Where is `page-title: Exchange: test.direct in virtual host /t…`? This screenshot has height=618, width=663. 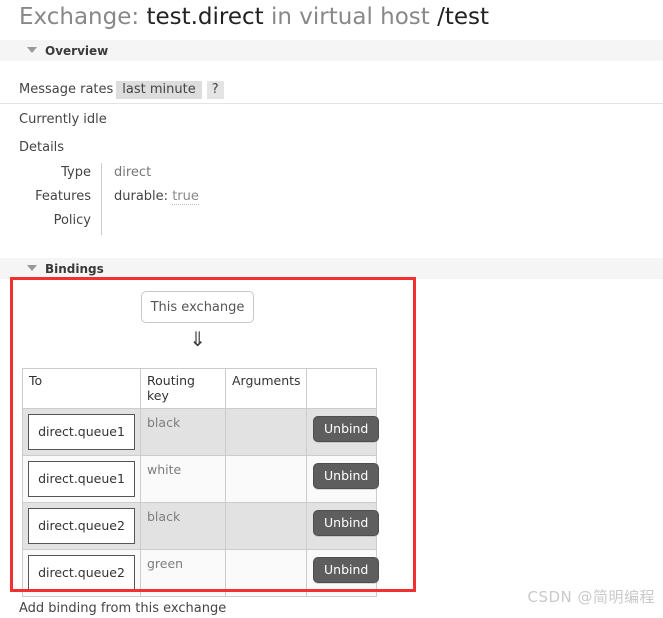
page-title: Exchange: test.direct in virtual host /t… is located at coordinates (254, 17).